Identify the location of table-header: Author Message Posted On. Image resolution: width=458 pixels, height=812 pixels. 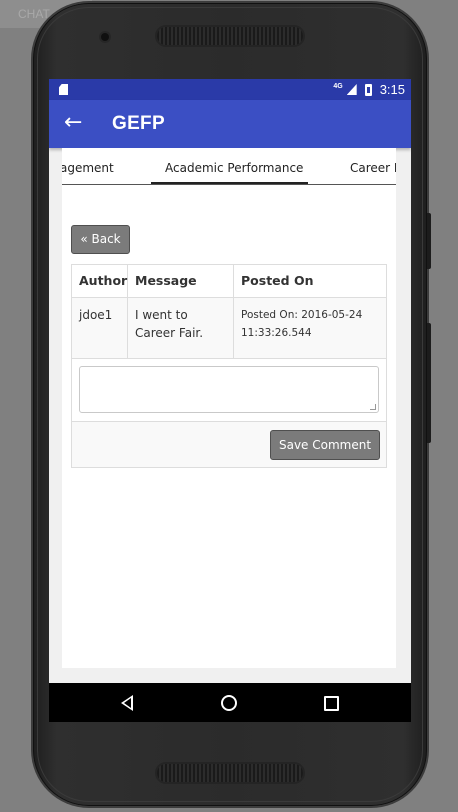
(229, 281).